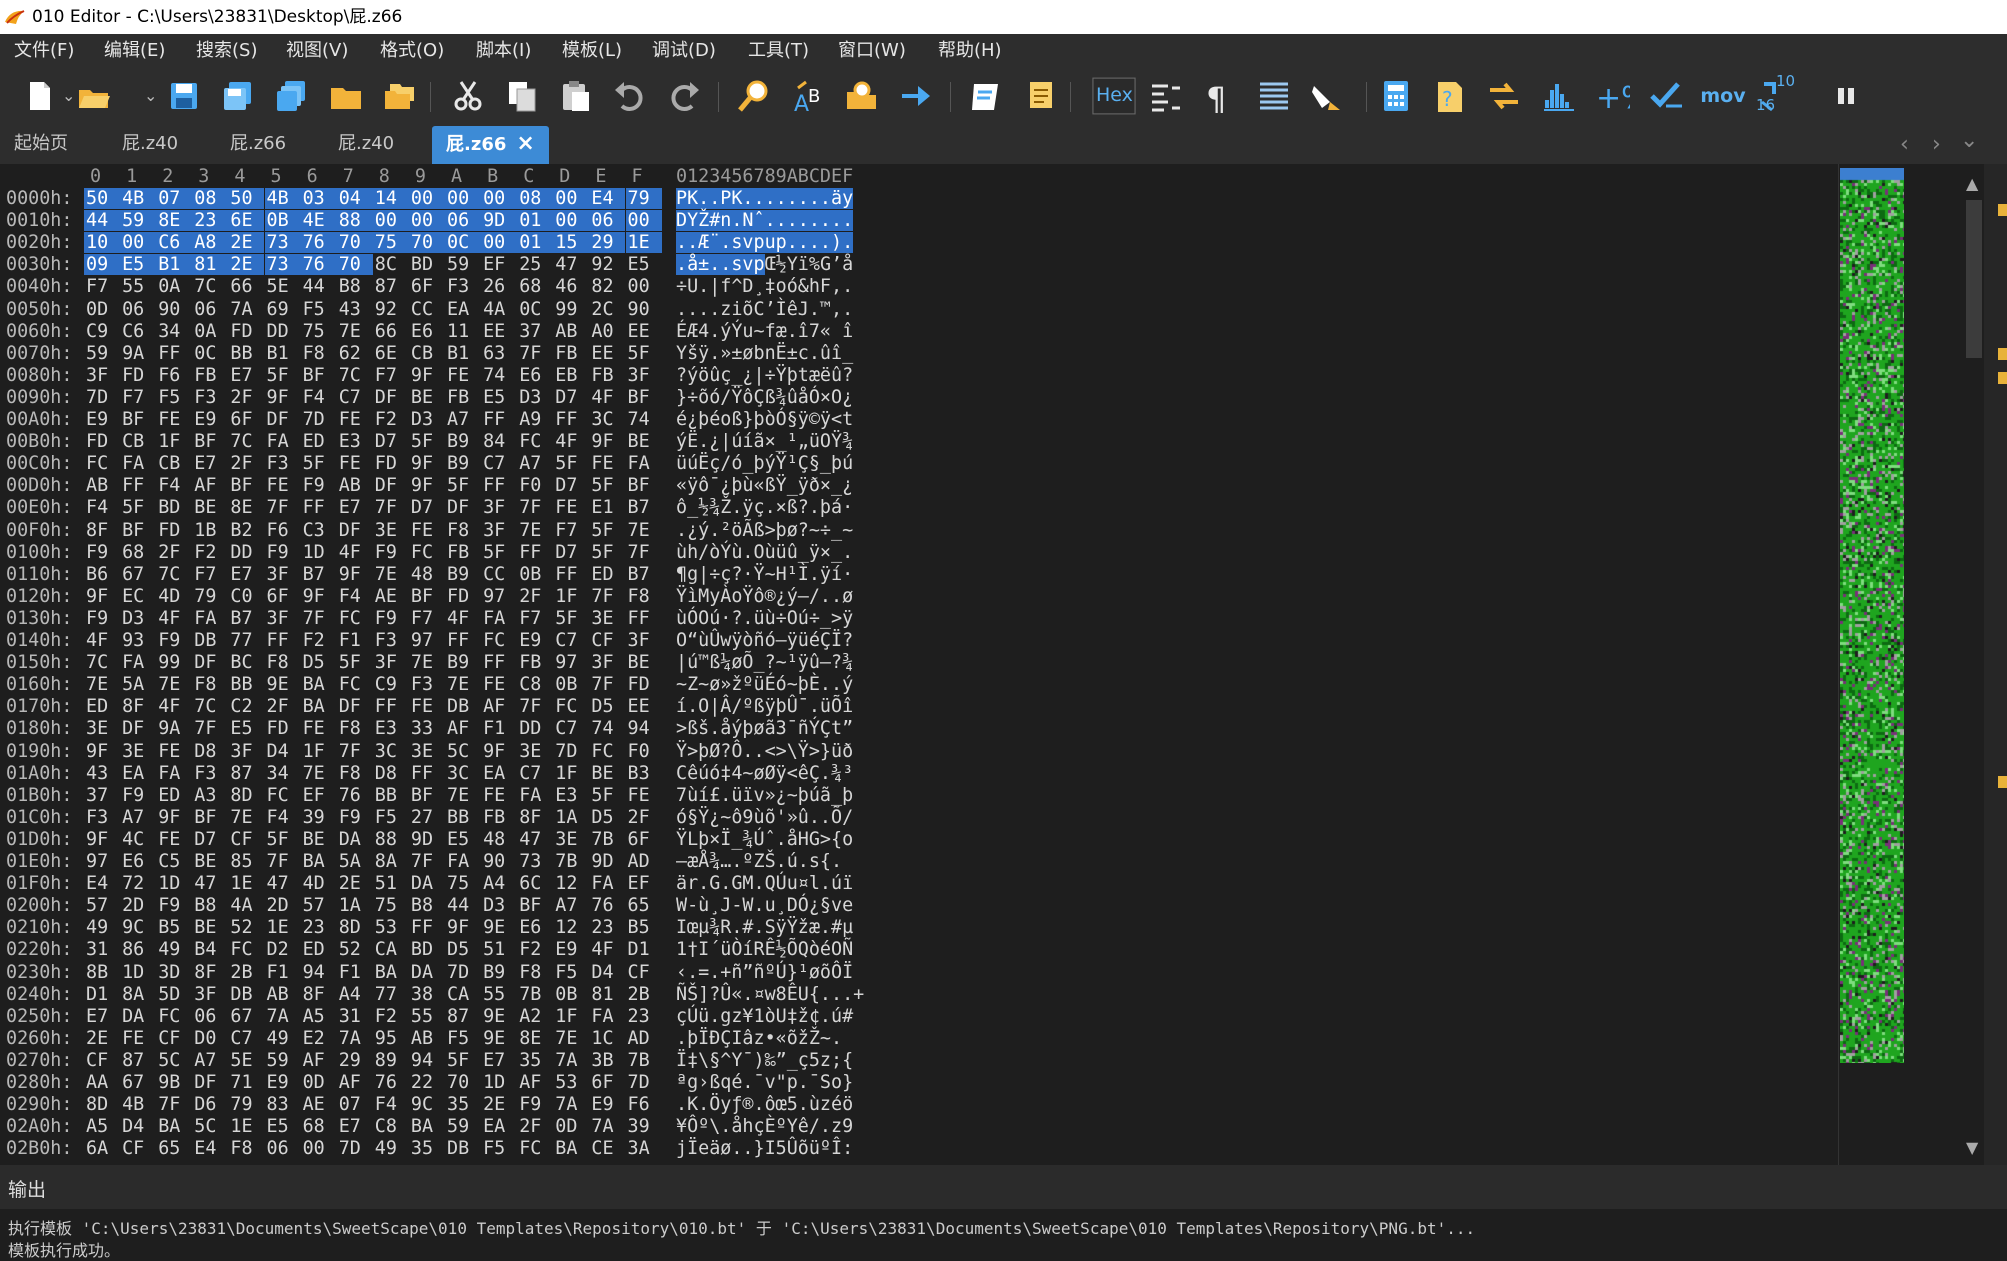  What do you see at coordinates (463, 994) in the screenshot?
I see `hex-byte: CA` at bounding box center [463, 994].